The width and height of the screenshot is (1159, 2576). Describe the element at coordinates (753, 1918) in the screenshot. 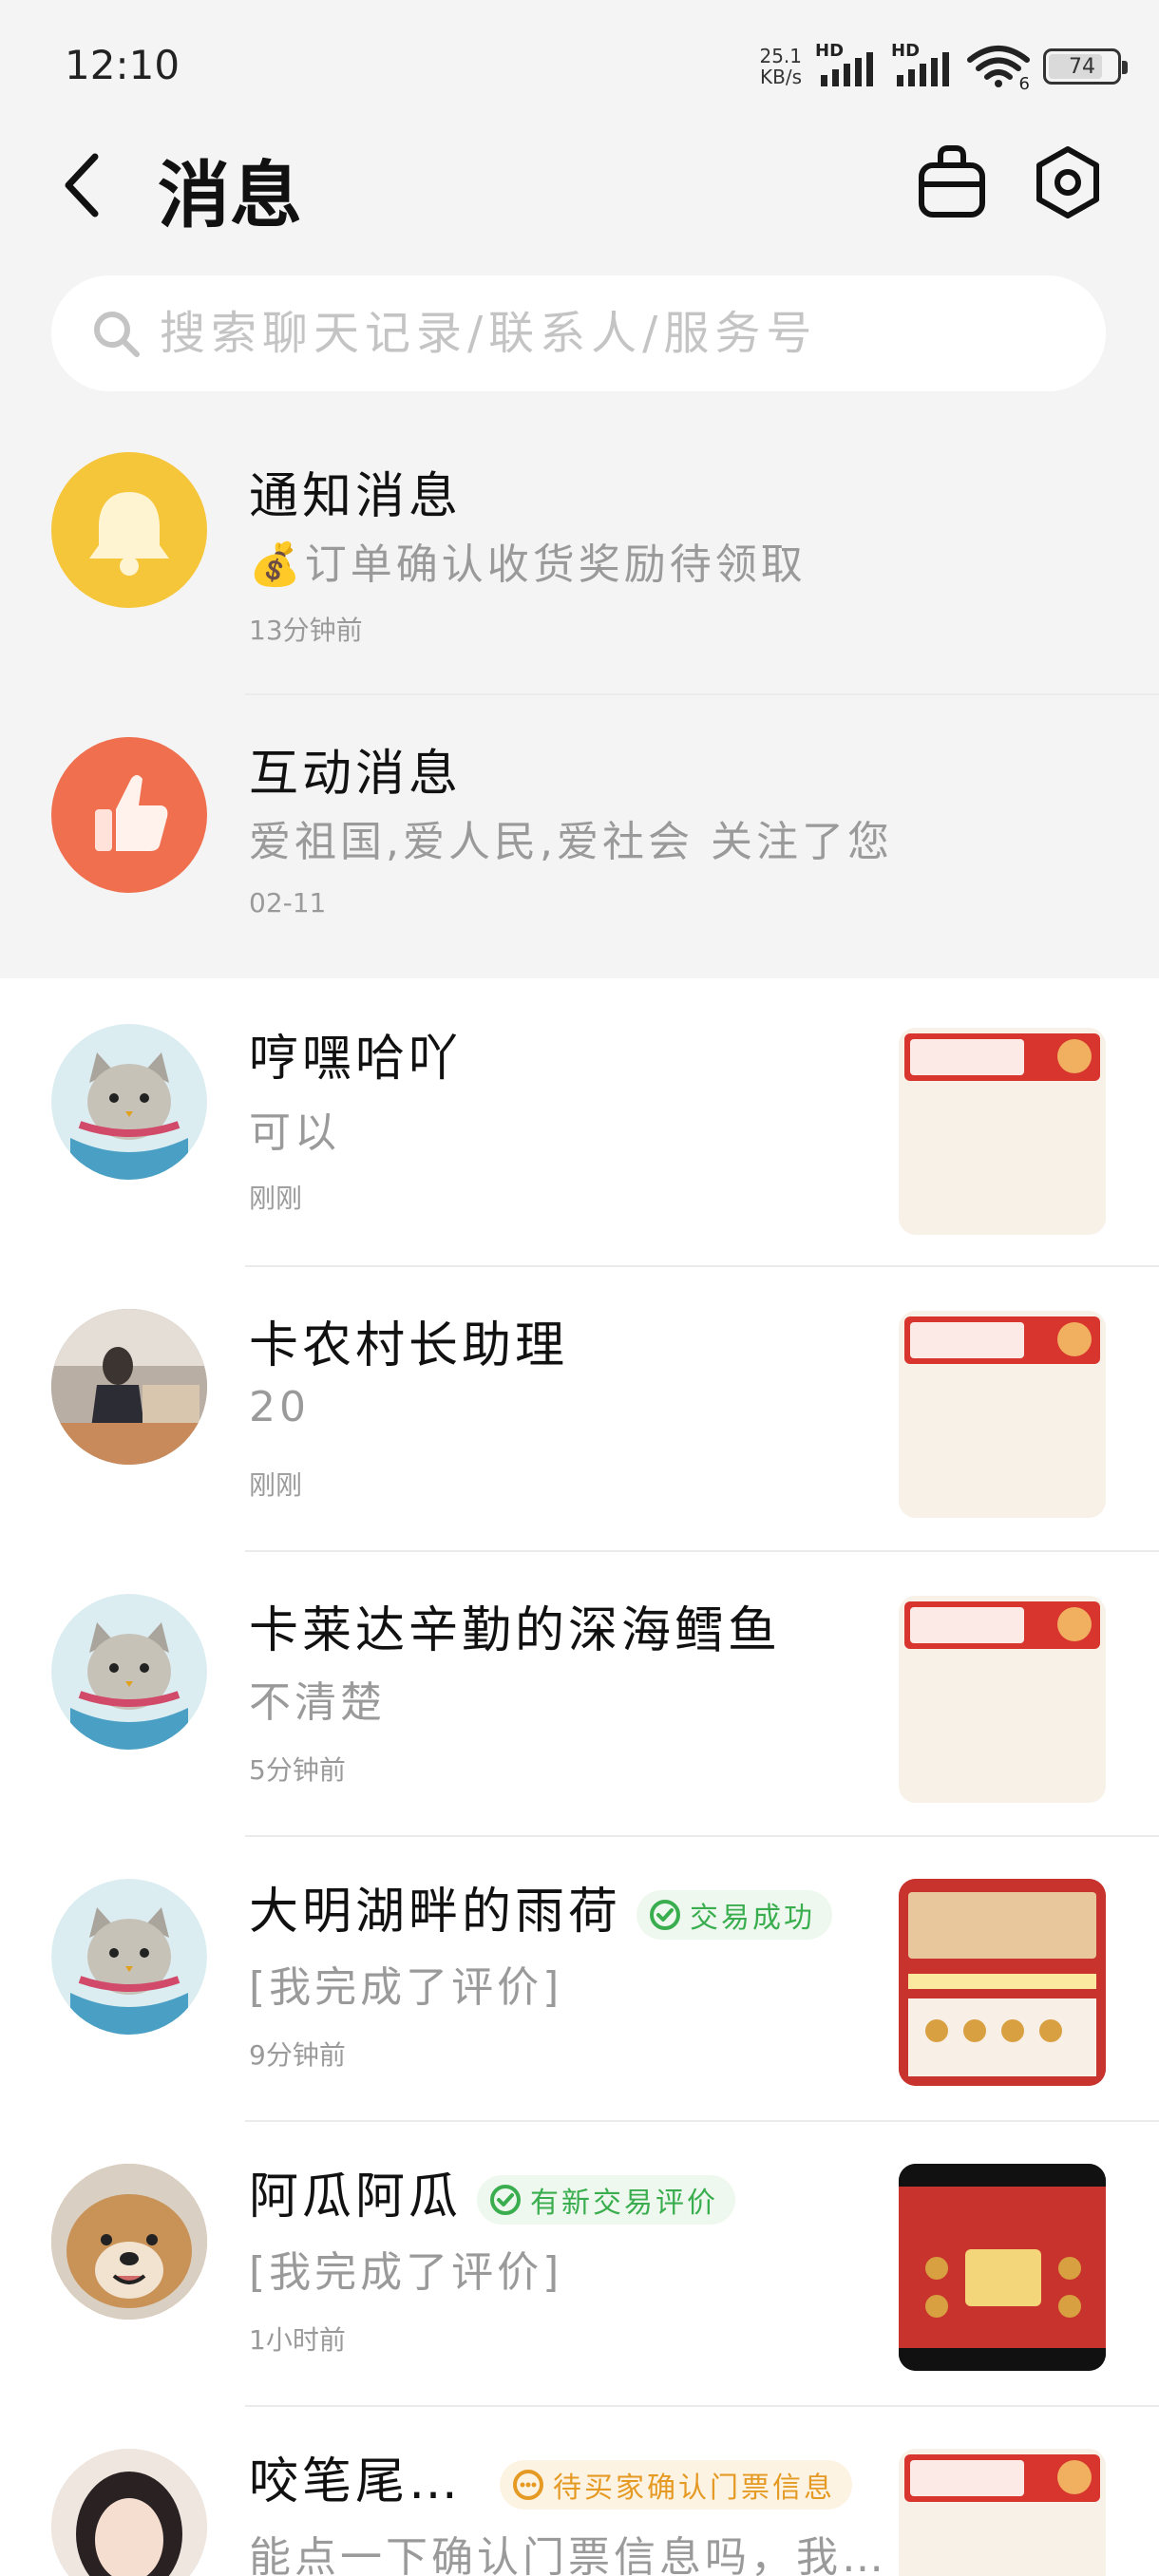

I see `status-badge-label: 交易成功` at that location.